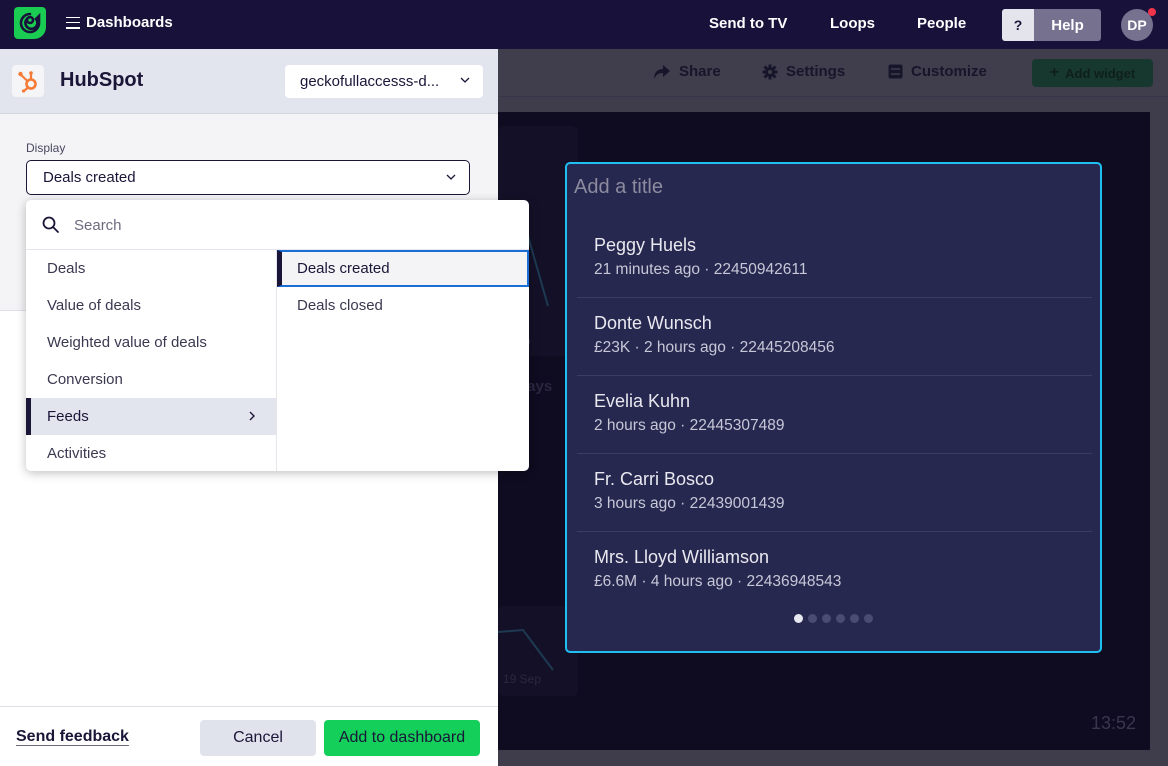  What do you see at coordinates (748, 23) in the screenshot?
I see `send-to-tv-link: Send to TV` at bounding box center [748, 23].